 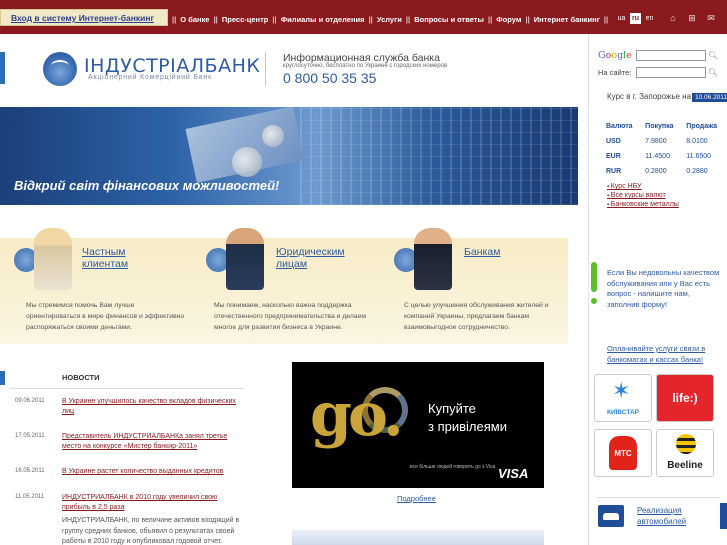 What do you see at coordinates (685, 453) in the screenshot?
I see `operator-beeline: Beeline` at bounding box center [685, 453].